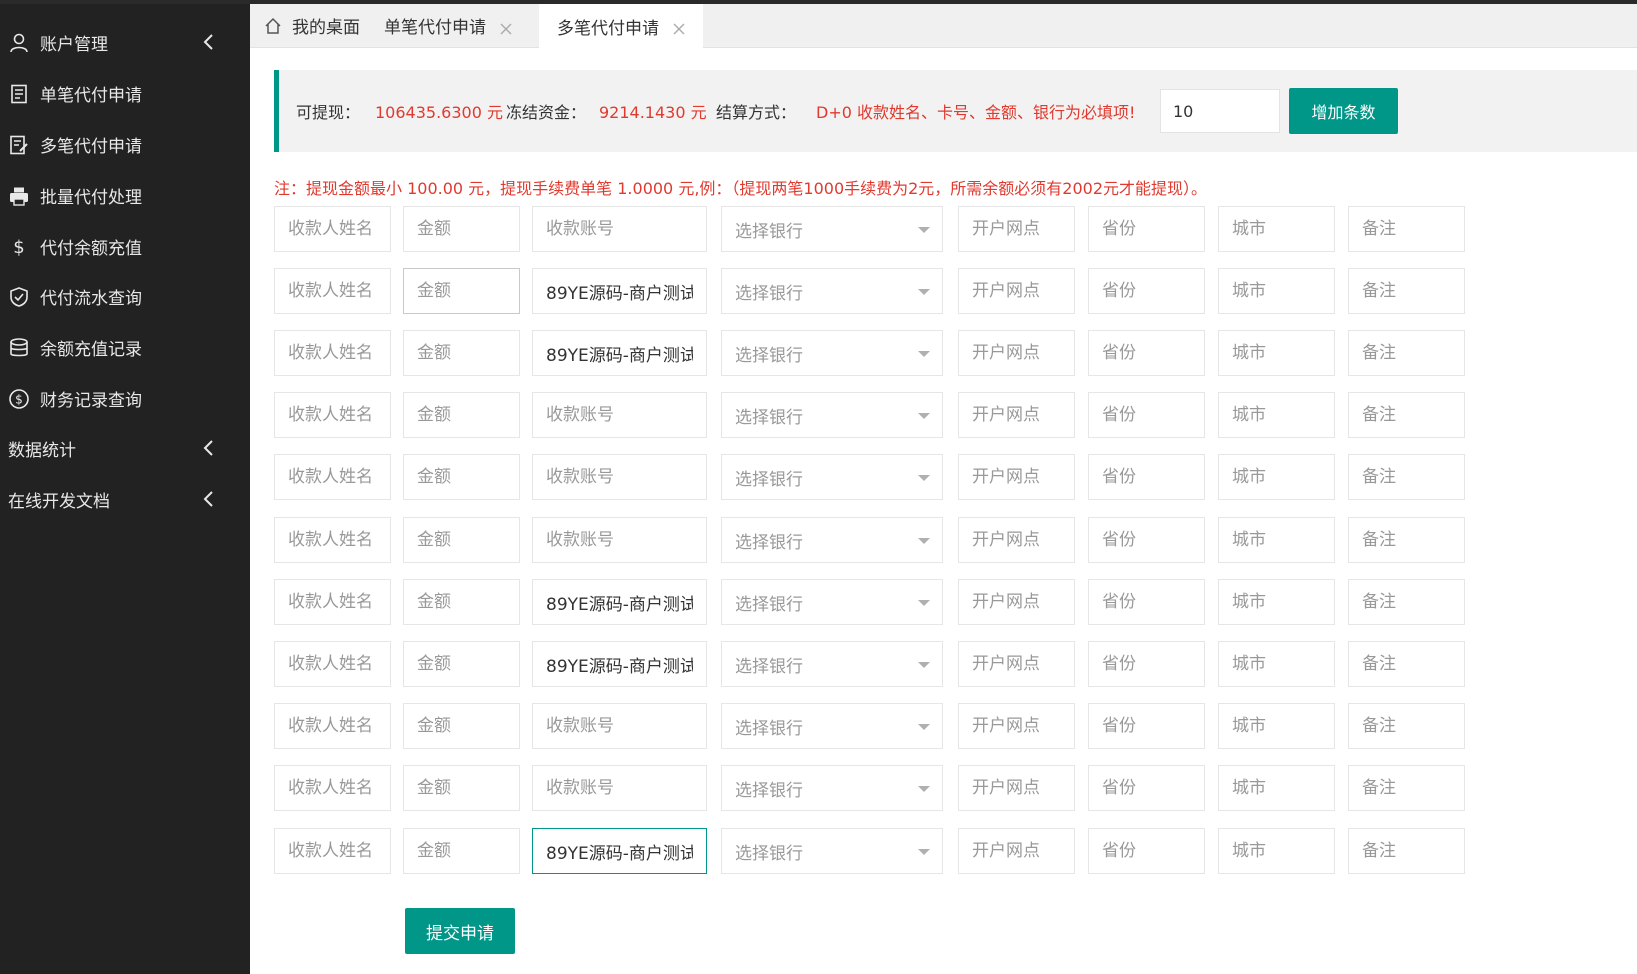  What do you see at coordinates (125, 144) in the screenshot?
I see `sidebar-item-3: 多笔代付申请` at bounding box center [125, 144].